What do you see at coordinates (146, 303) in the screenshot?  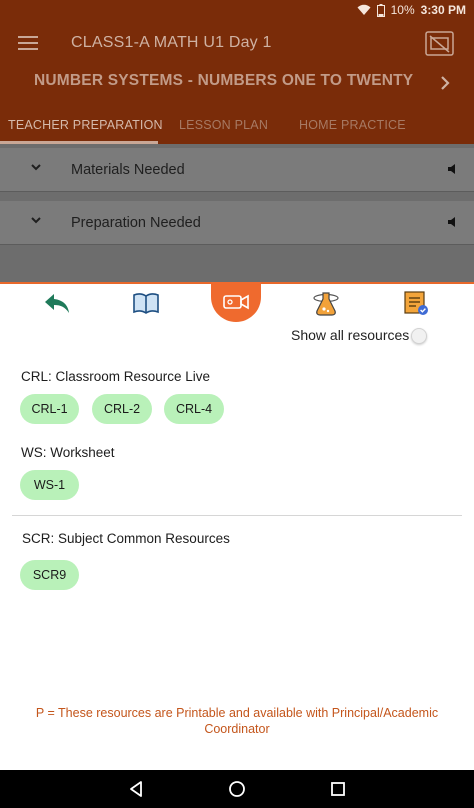 I see `book-icon` at bounding box center [146, 303].